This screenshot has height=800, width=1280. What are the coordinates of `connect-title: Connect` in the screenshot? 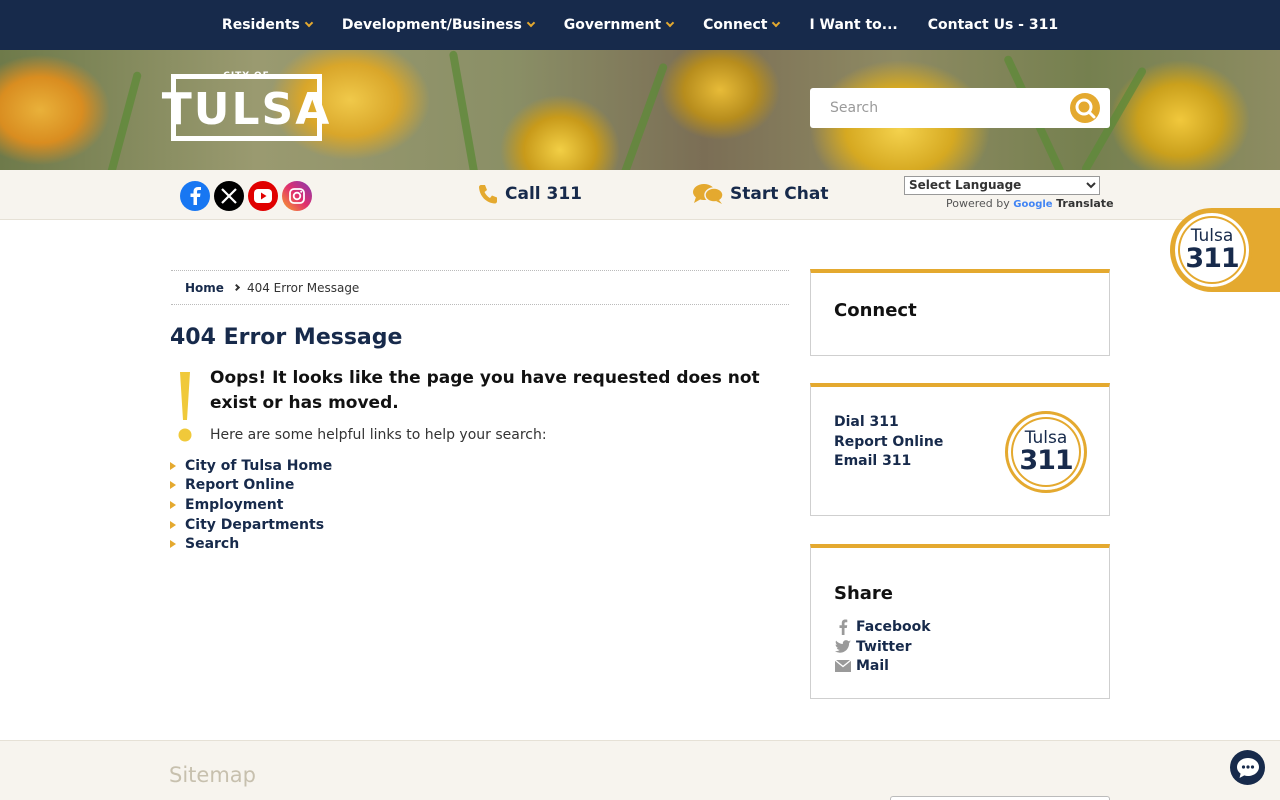 It's located at (875, 310).